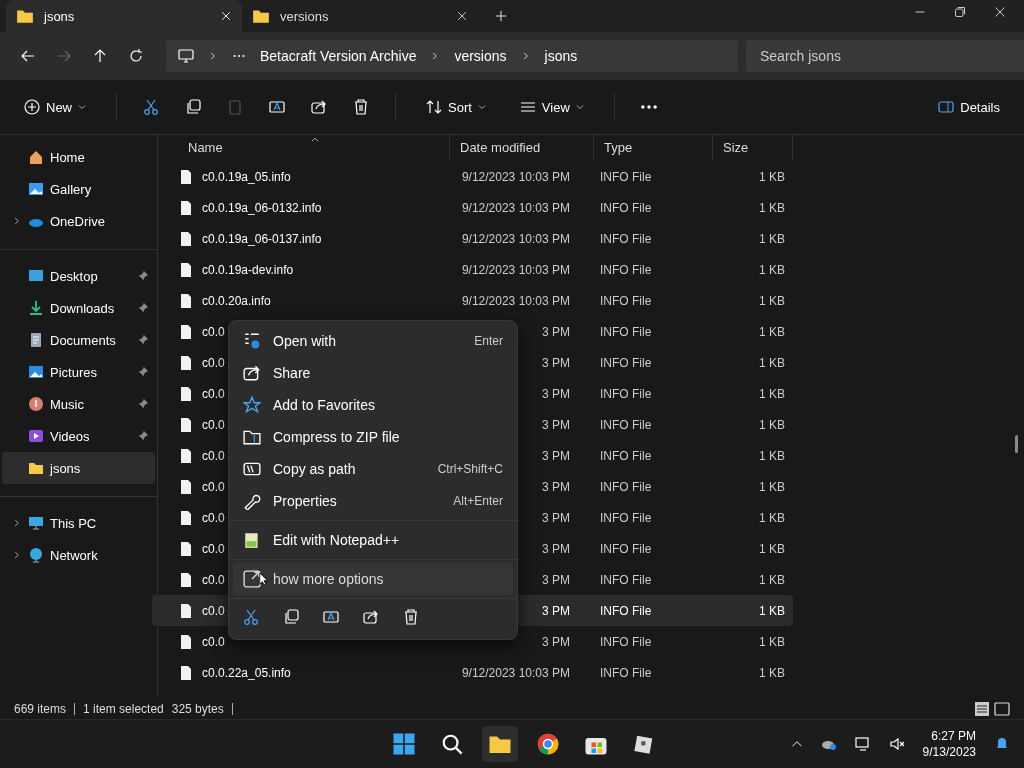 The width and height of the screenshot is (1024, 768). Describe the element at coordinates (78, 276) in the screenshot. I see `sidebar-item: Desktop` at that location.